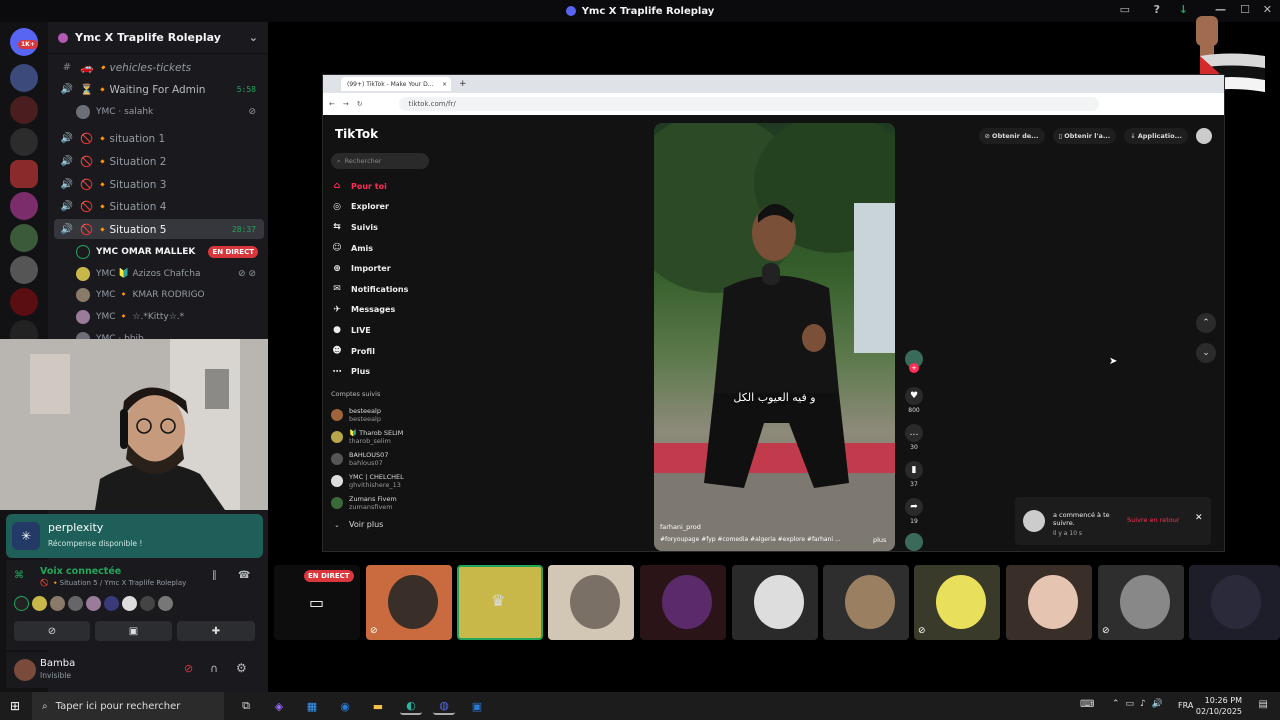  I want to click on voice-user: YMC OMAR MALLEK EN DIRECT, so click(169, 252).